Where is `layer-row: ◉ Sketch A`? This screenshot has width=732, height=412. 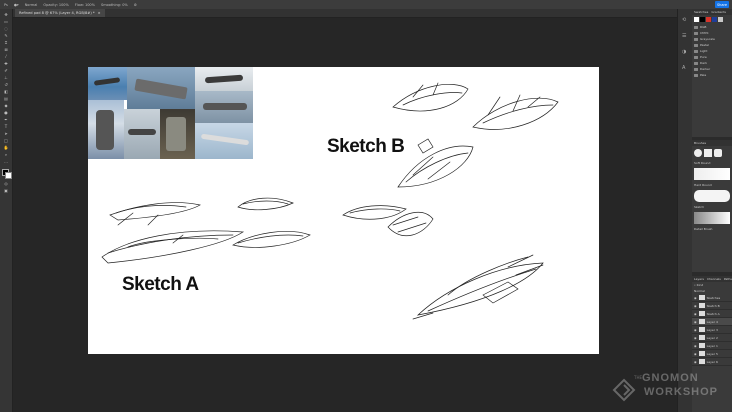
layer-row: ◉ Sketch A is located at coordinates (712, 314).